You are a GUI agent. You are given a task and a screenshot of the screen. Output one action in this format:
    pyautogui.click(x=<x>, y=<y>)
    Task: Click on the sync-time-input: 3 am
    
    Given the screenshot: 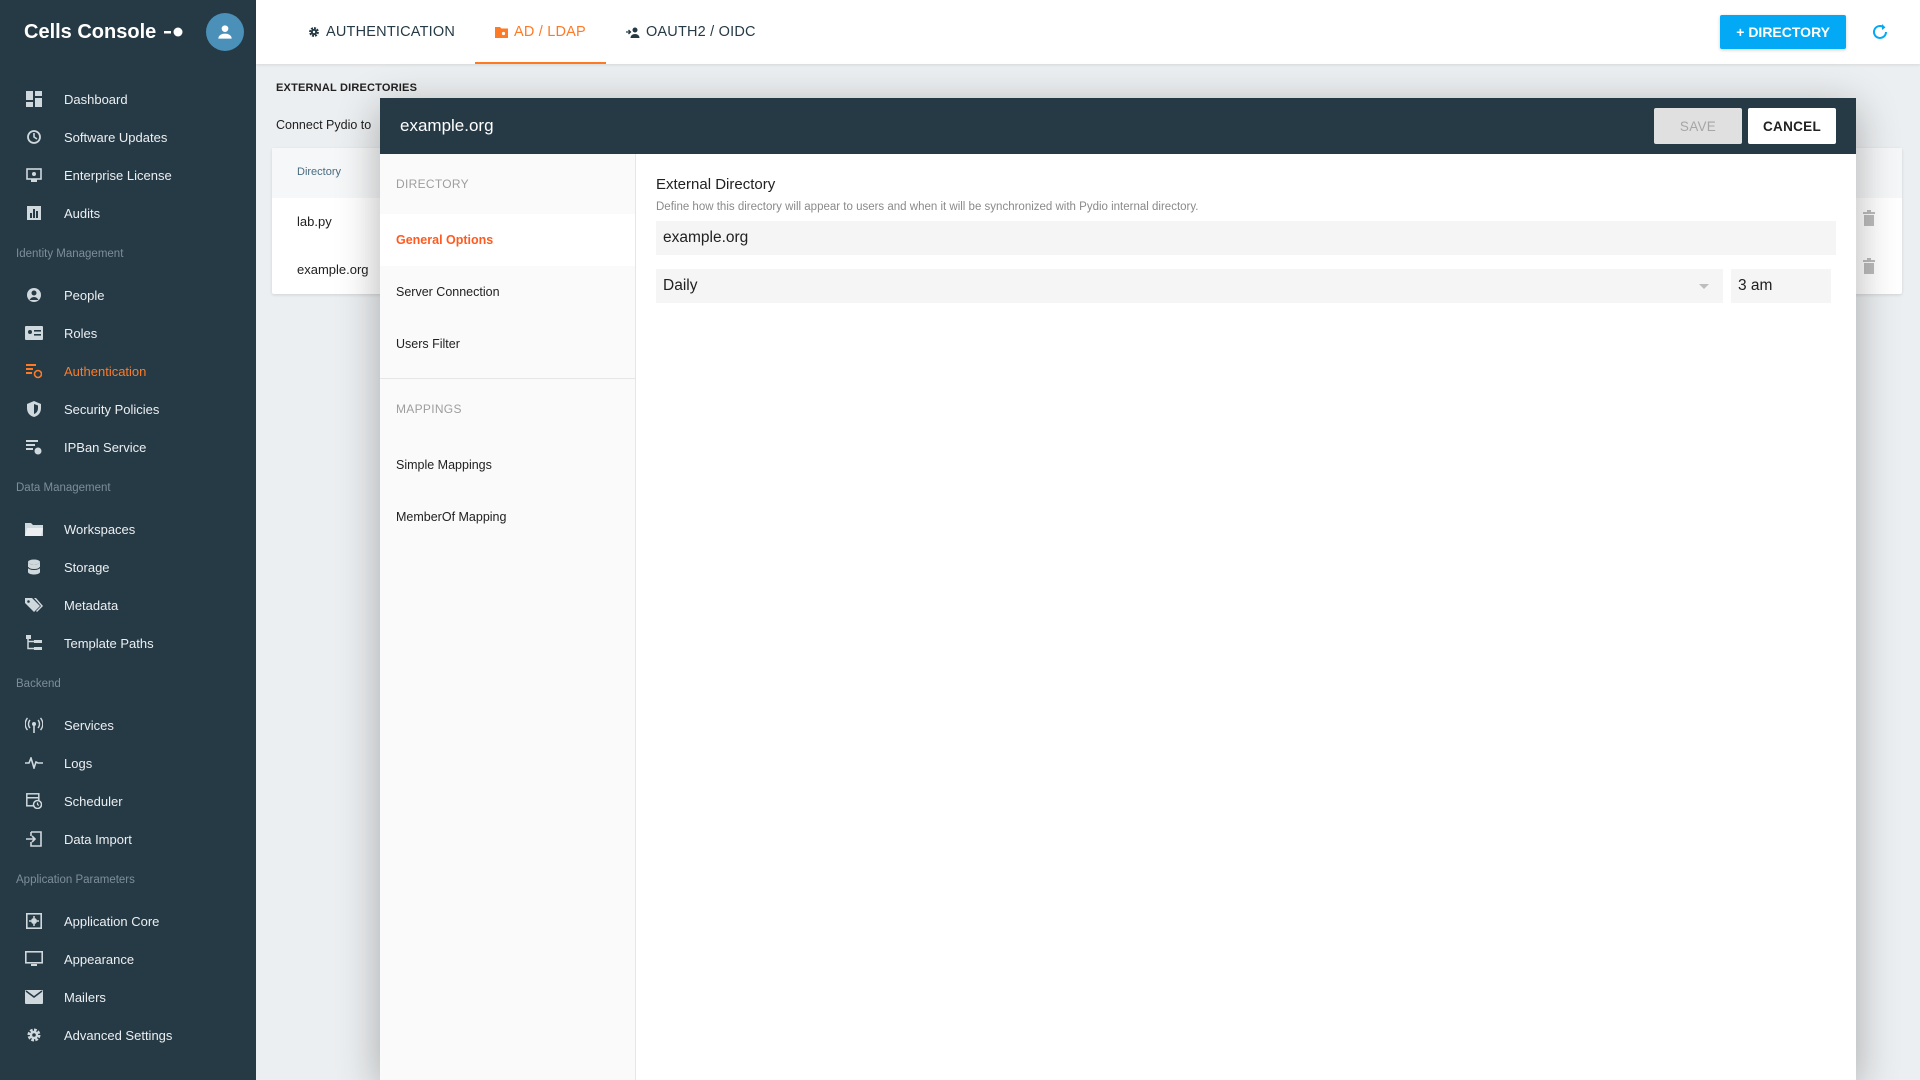 What is the action you would take?
    pyautogui.click(x=1781, y=286)
    